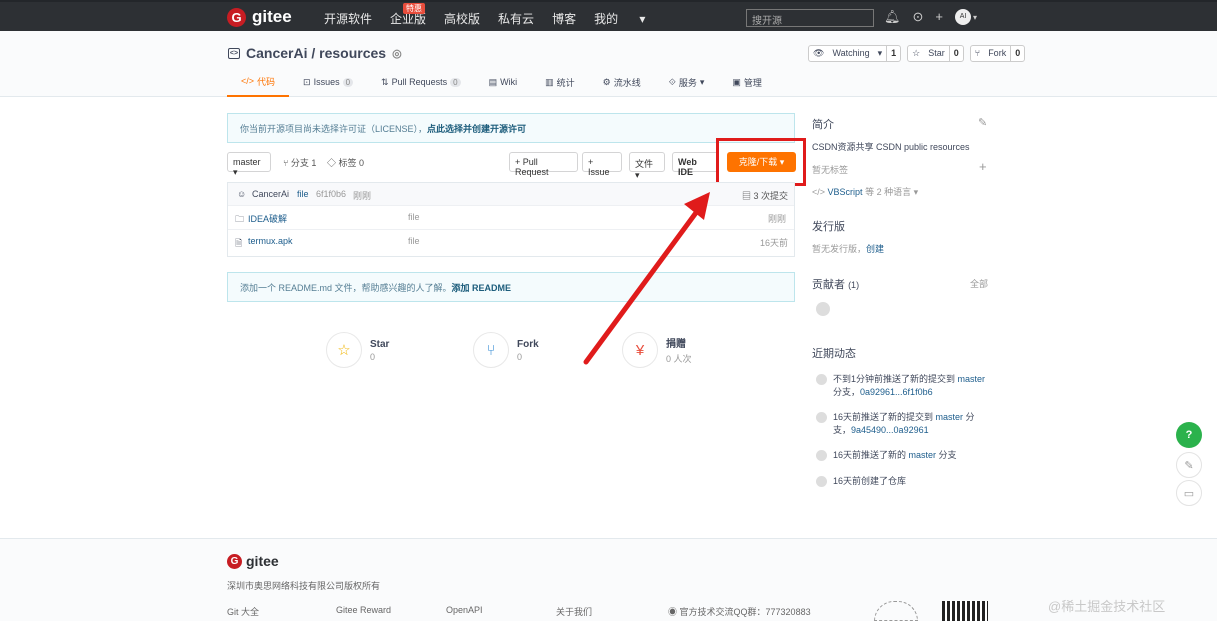  I want to click on activity-title: 近期动态, so click(834, 354).